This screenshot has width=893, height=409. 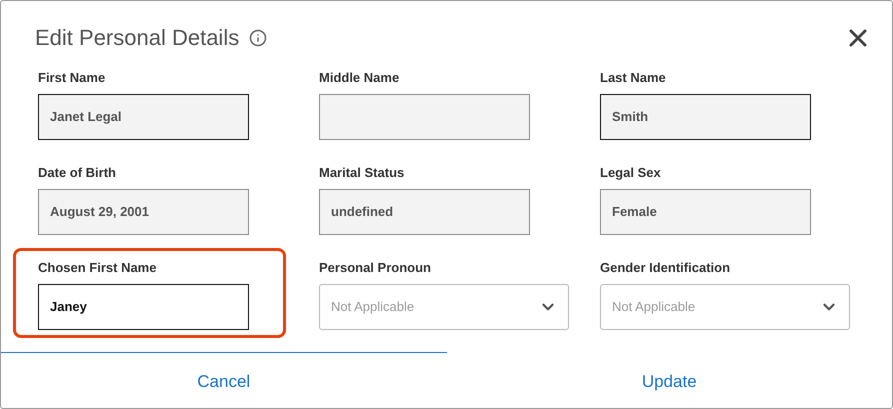 What do you see at coordinates (143, 307) in the screenshot?
I see `input-field: Janey` at bounding box center [143, 307].